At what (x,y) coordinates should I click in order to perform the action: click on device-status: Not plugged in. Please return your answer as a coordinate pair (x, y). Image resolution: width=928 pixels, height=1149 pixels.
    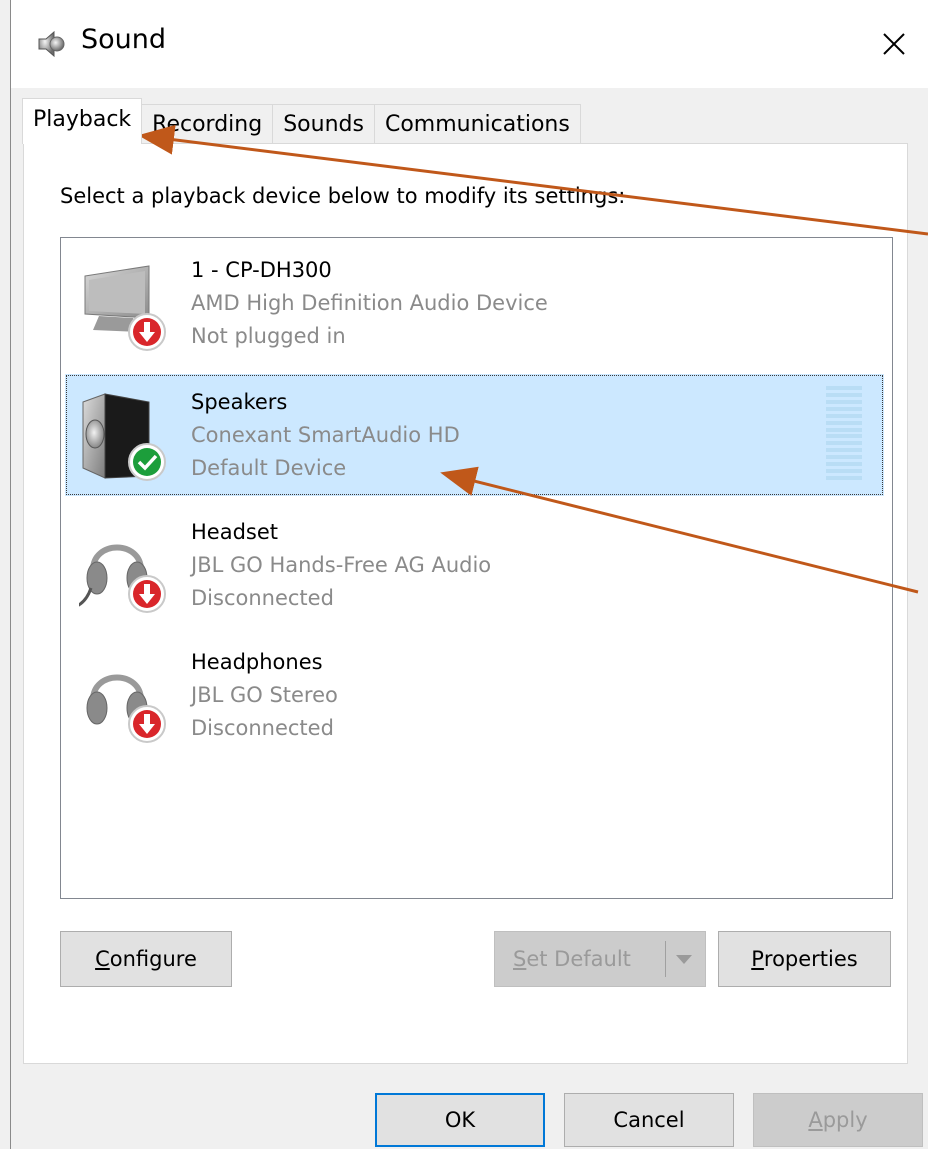
    Looking at the image, I should click on (268, 336).